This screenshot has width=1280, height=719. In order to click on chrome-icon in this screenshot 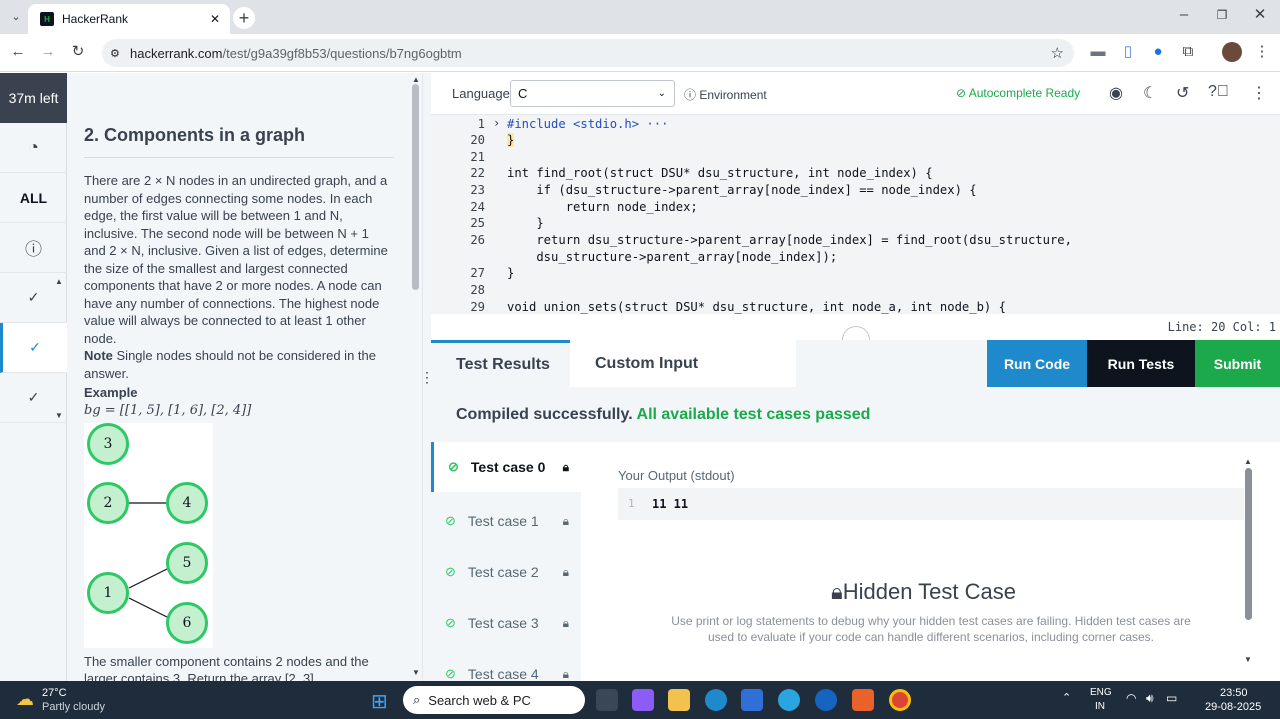, I will do `click(900, 700)`.